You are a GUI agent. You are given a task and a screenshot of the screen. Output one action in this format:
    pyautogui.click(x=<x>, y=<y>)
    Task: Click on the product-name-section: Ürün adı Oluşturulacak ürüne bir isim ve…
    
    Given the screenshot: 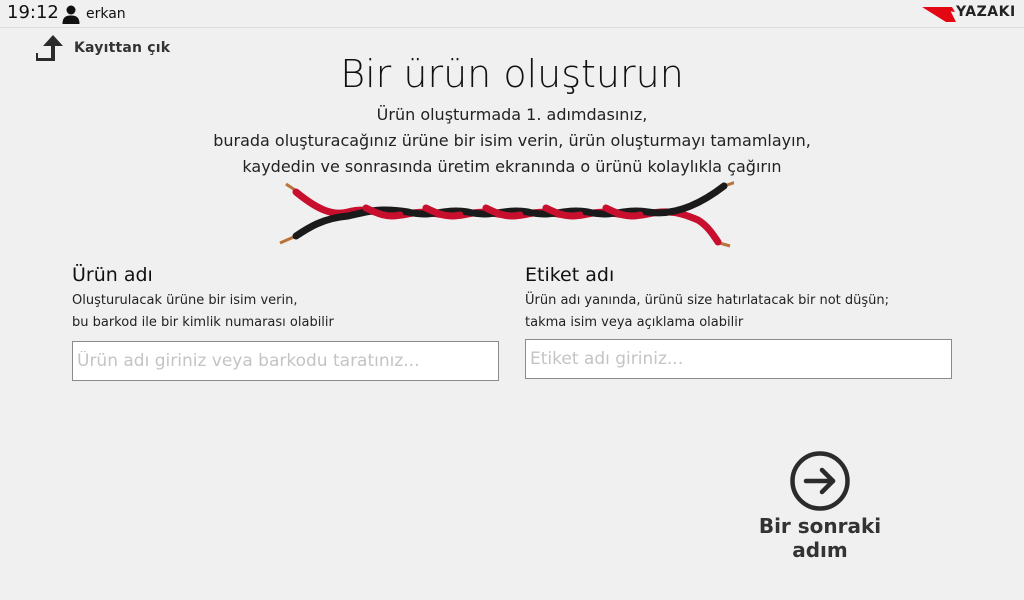 What is the action you would take?
    pyautogui.click(x=287, y=322)
    